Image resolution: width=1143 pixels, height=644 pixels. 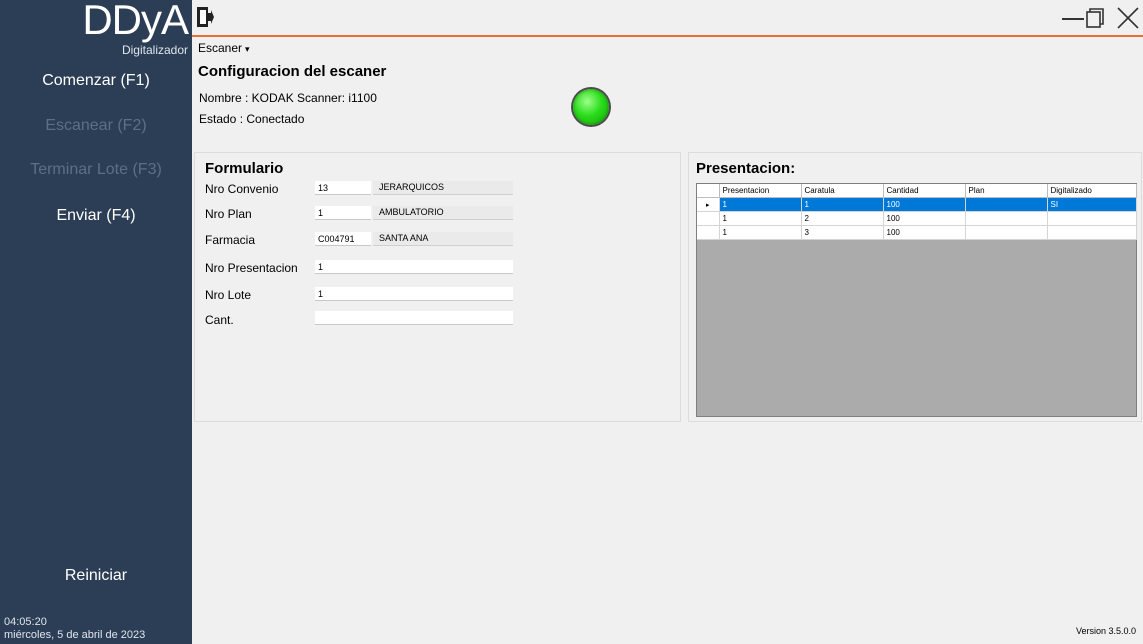 I want to click on row-selected-indicator-icon: ▸, so click(x=708, y=204).